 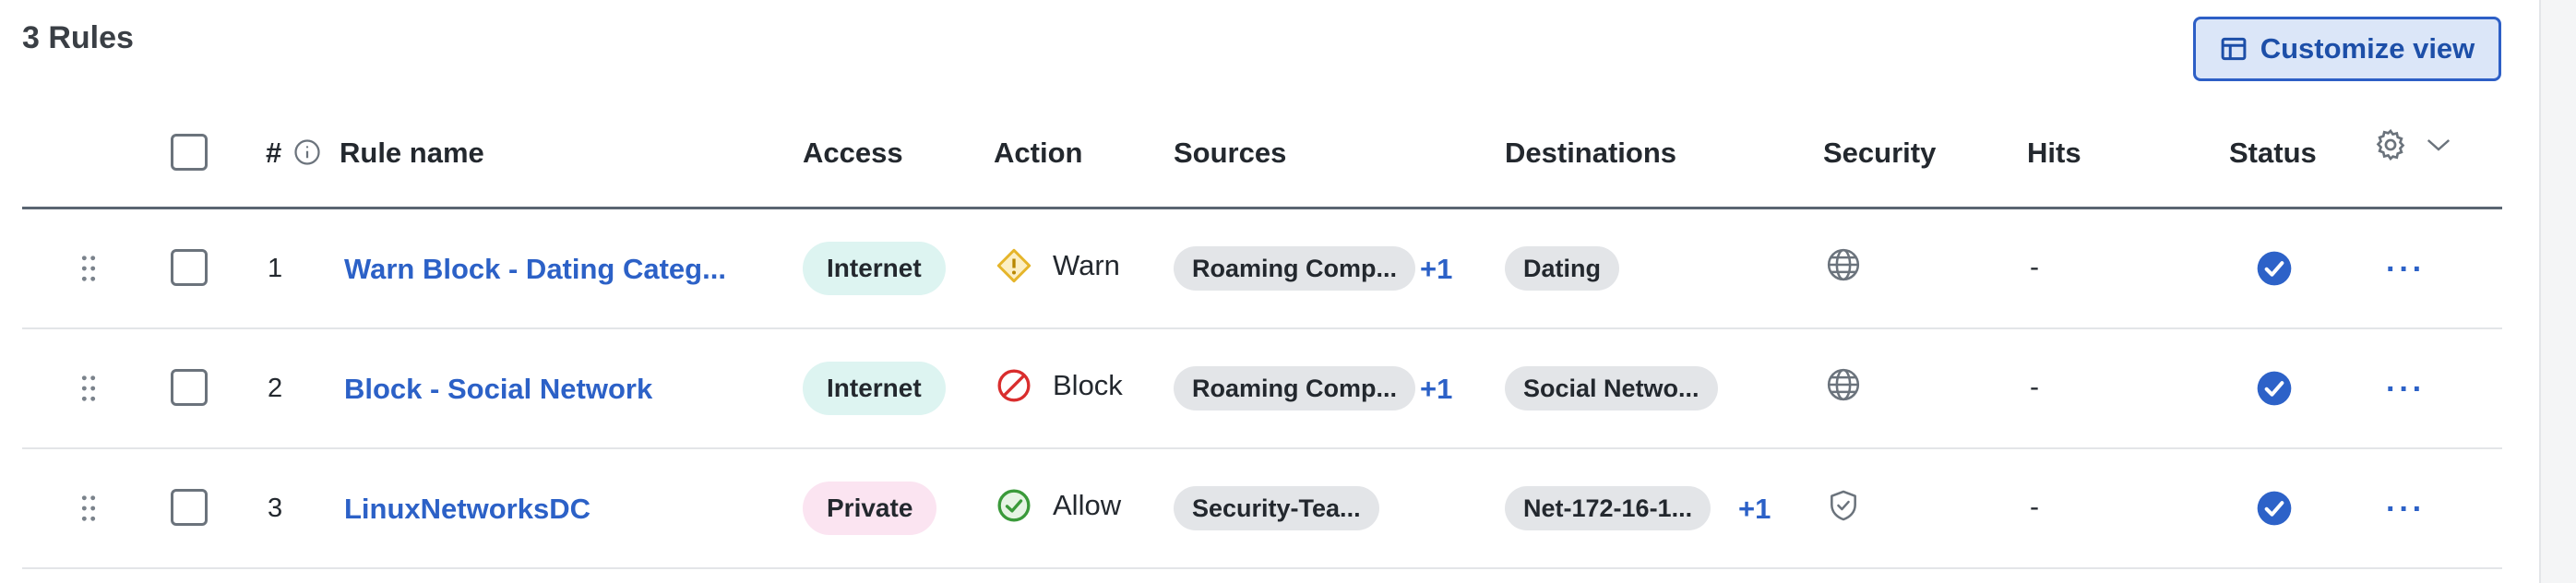 What do you see at coordinates (1755, 509) in the screenshot?
I see `destination-more-link: +1` at bounding box center [1755, 509].